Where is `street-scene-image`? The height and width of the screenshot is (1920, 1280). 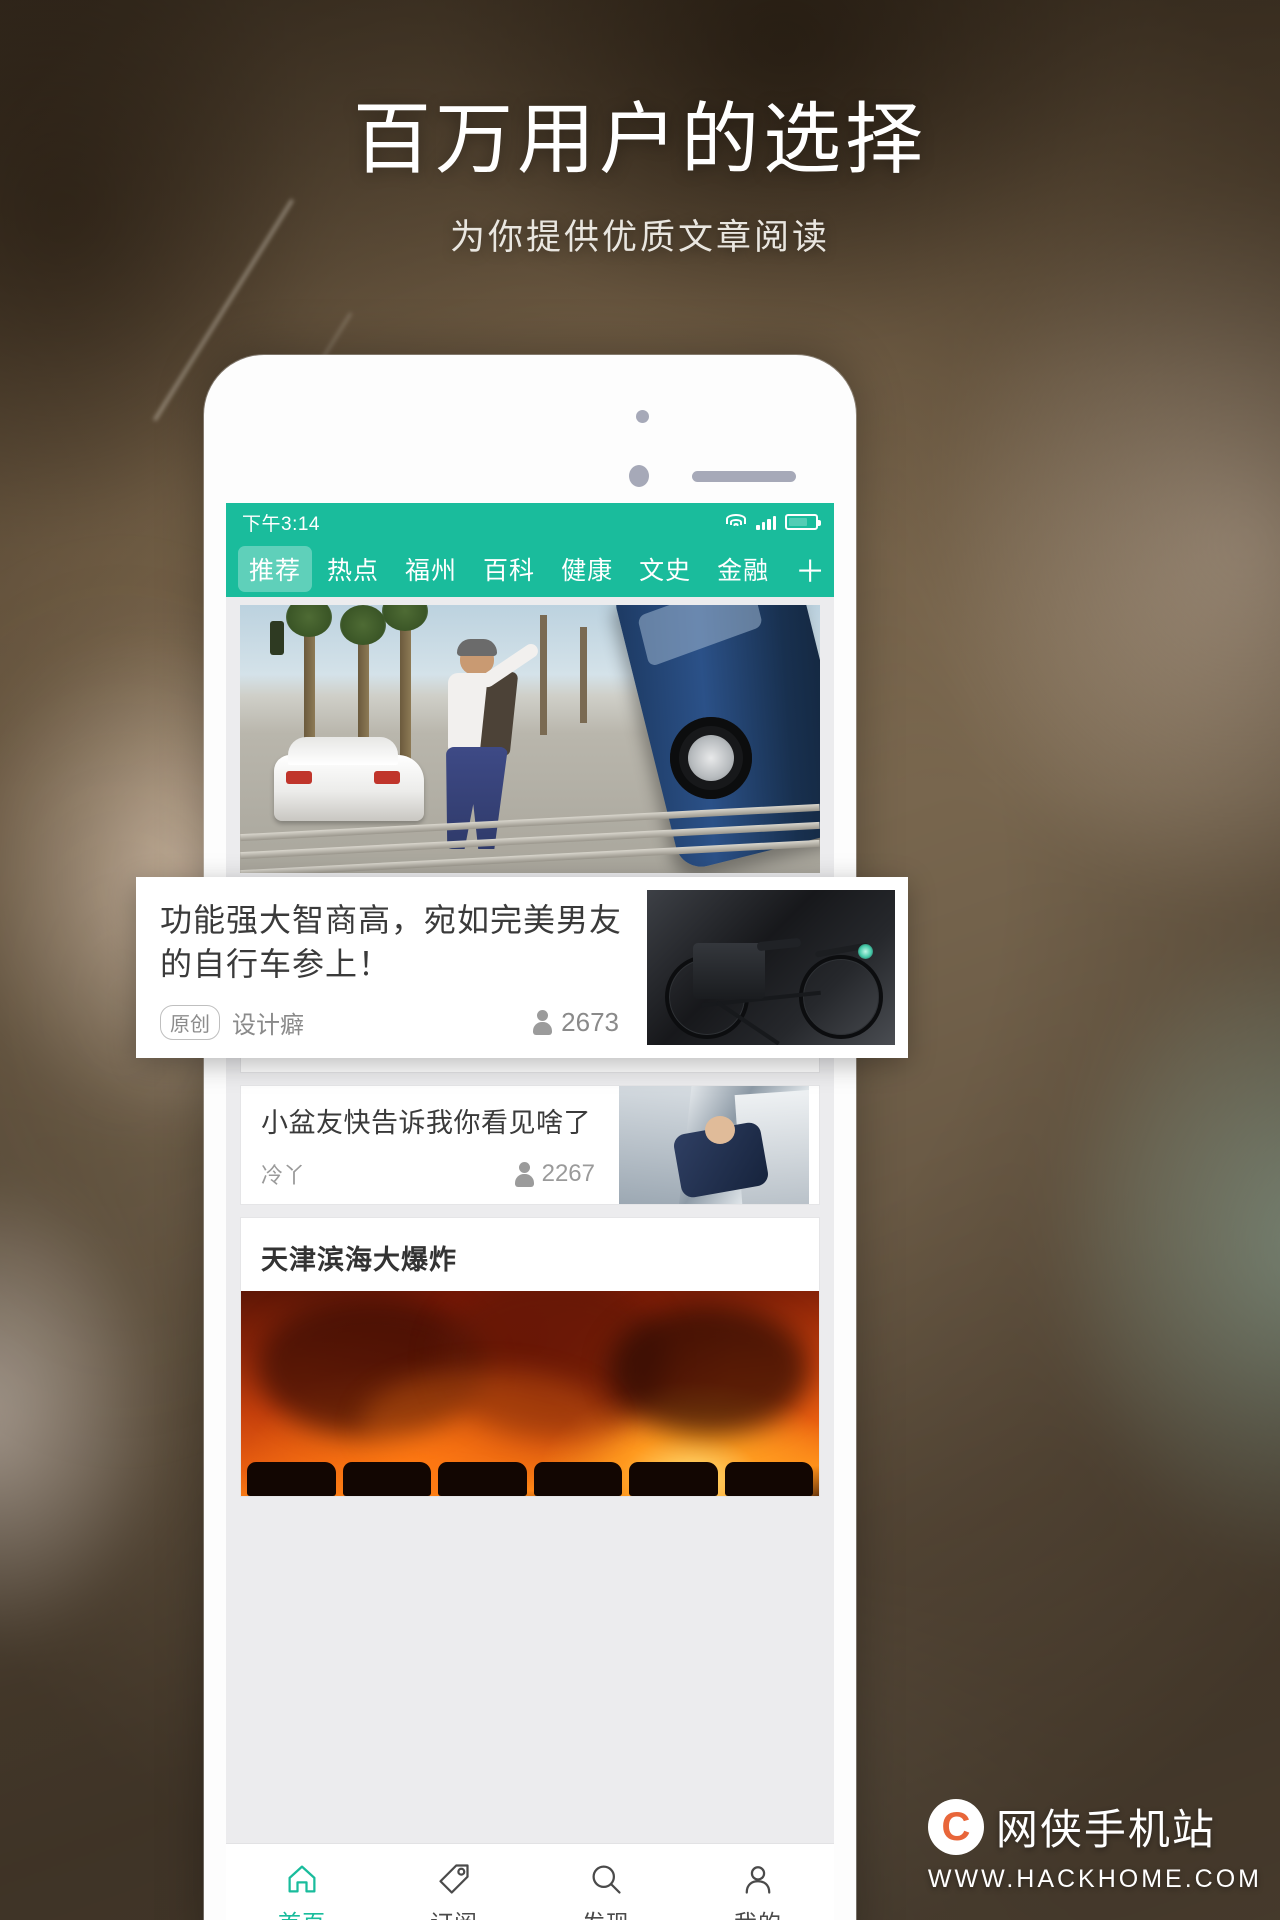
street-scene-image is located at coordinates (530, 739).